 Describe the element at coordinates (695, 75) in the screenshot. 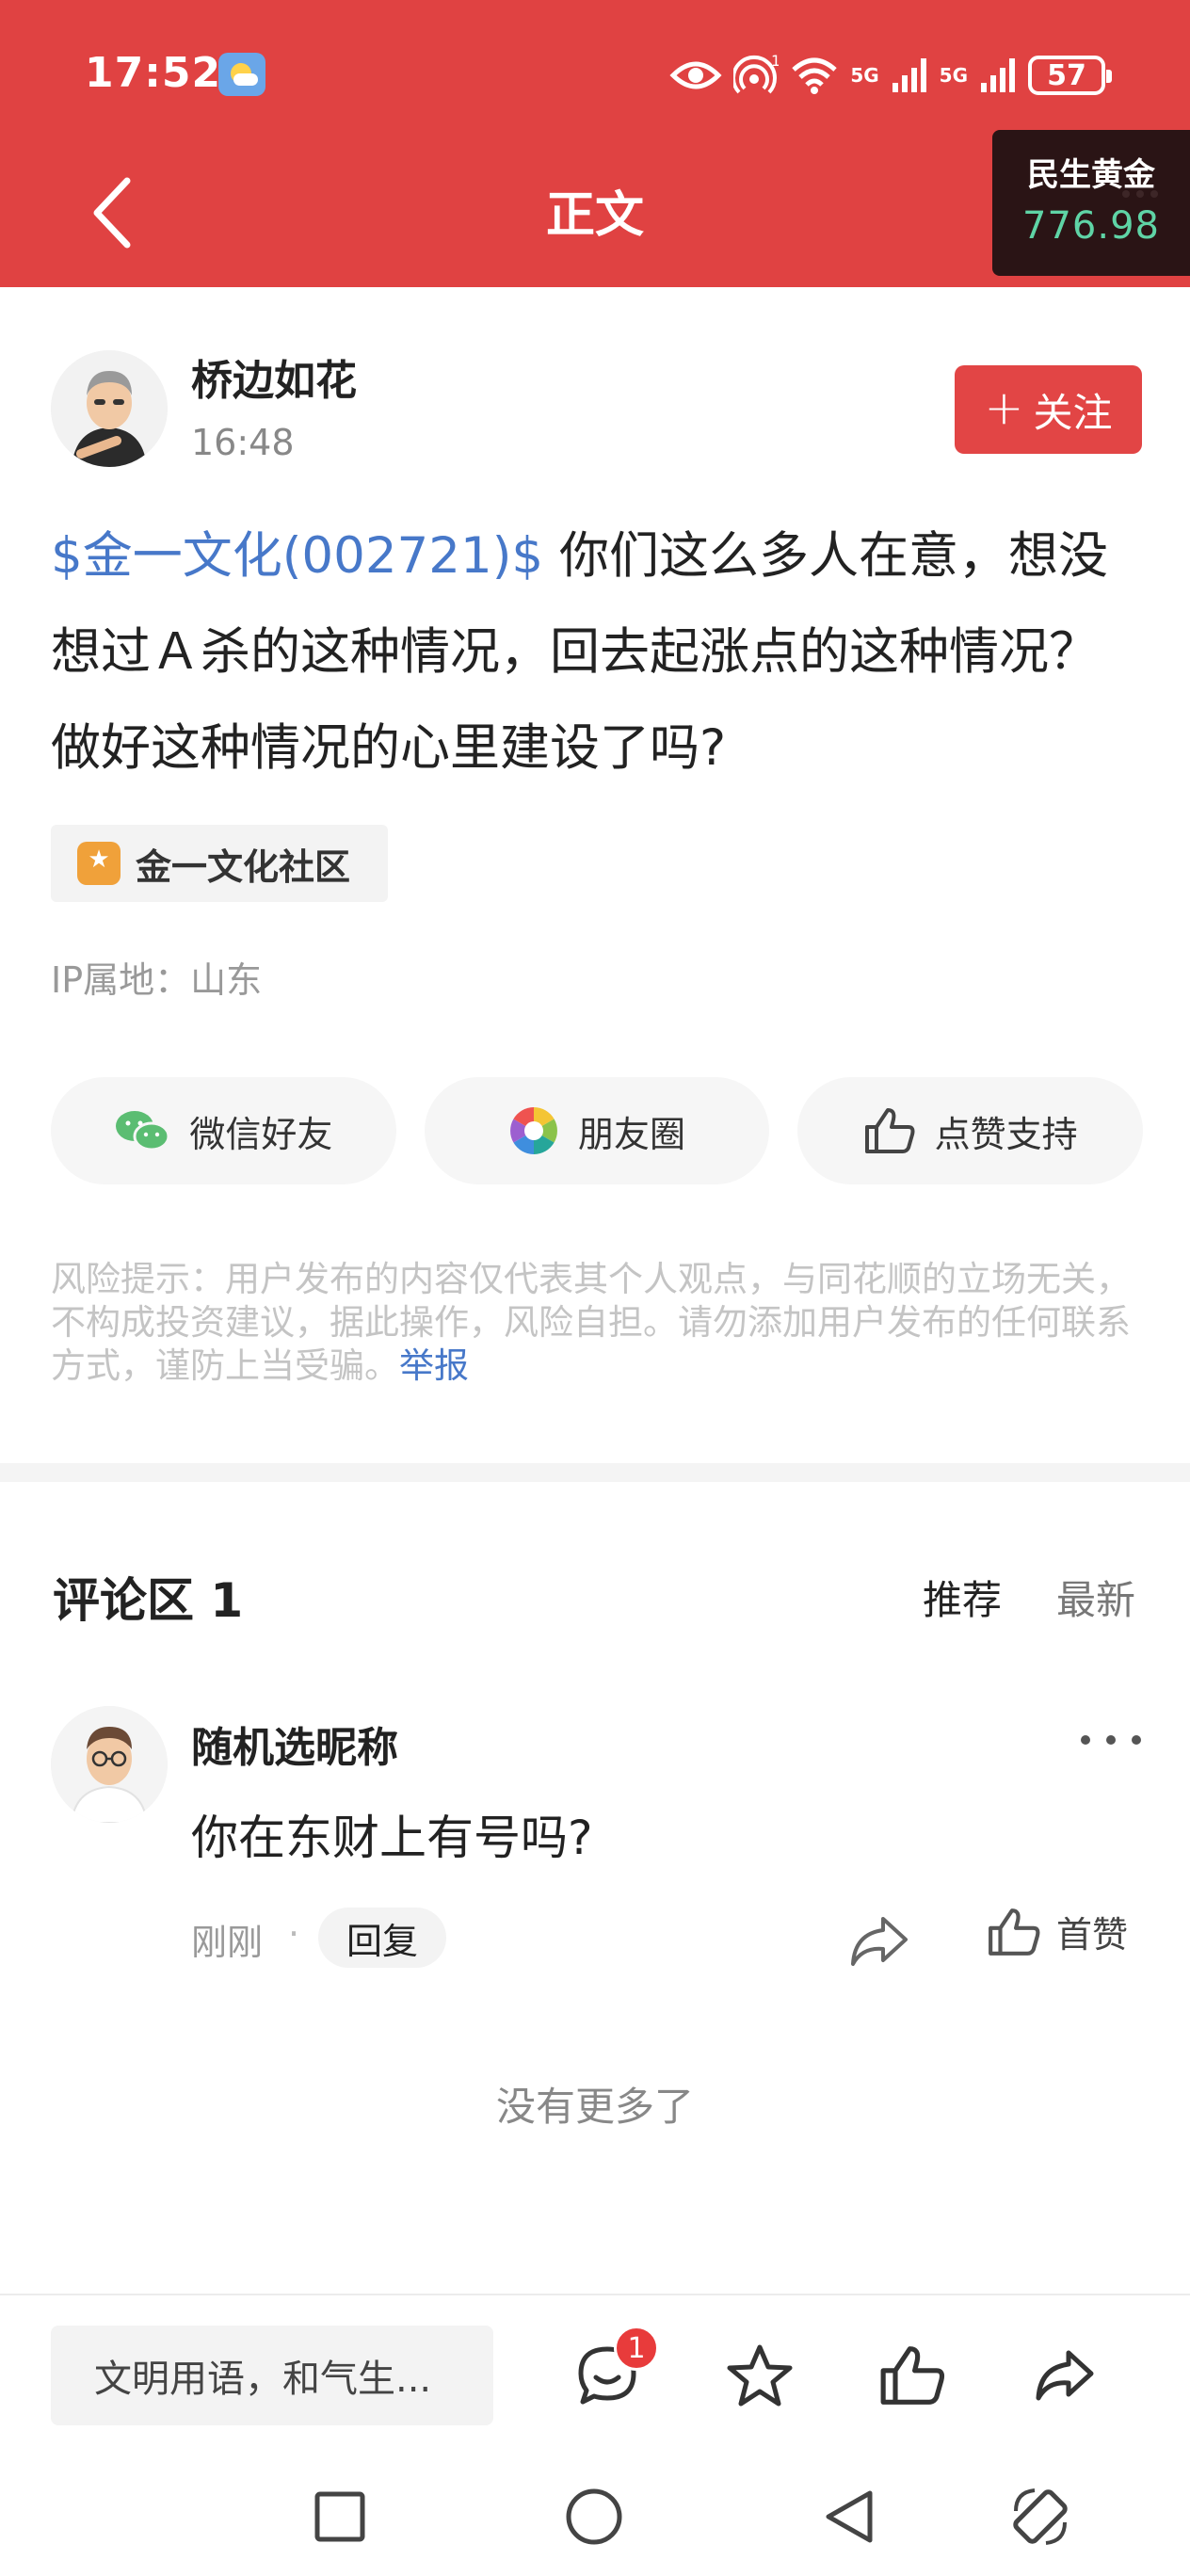

I see `eye-icon` at that location.